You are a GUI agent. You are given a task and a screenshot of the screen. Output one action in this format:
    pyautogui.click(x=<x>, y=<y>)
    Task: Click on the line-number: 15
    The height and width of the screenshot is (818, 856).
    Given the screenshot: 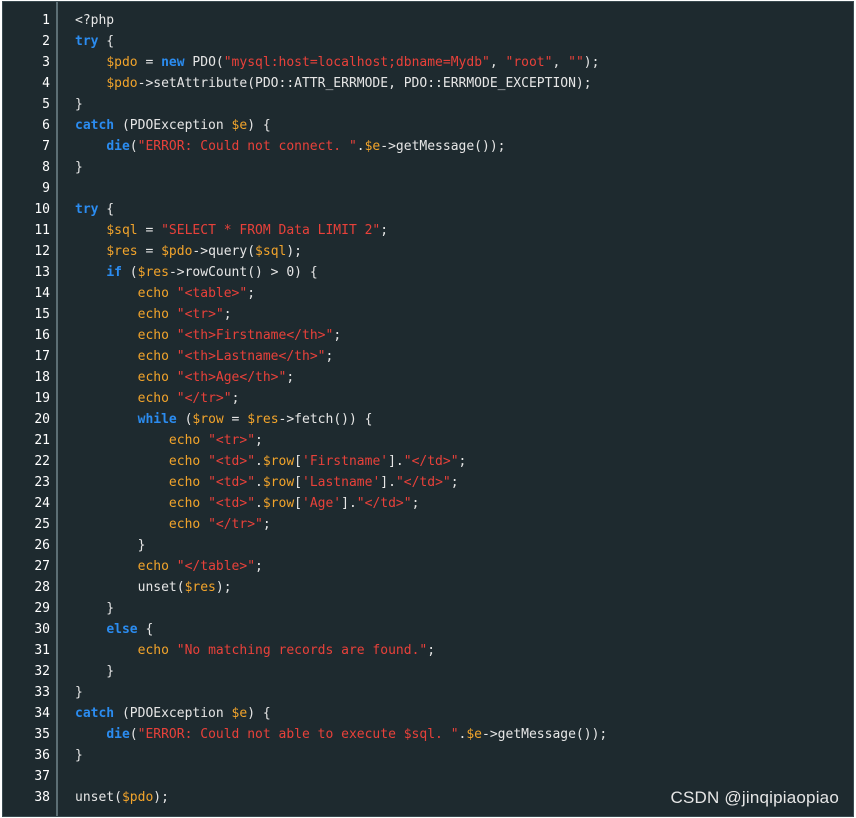 What is the action you would take?
    pyautogui.click(x=42, y=314)
    